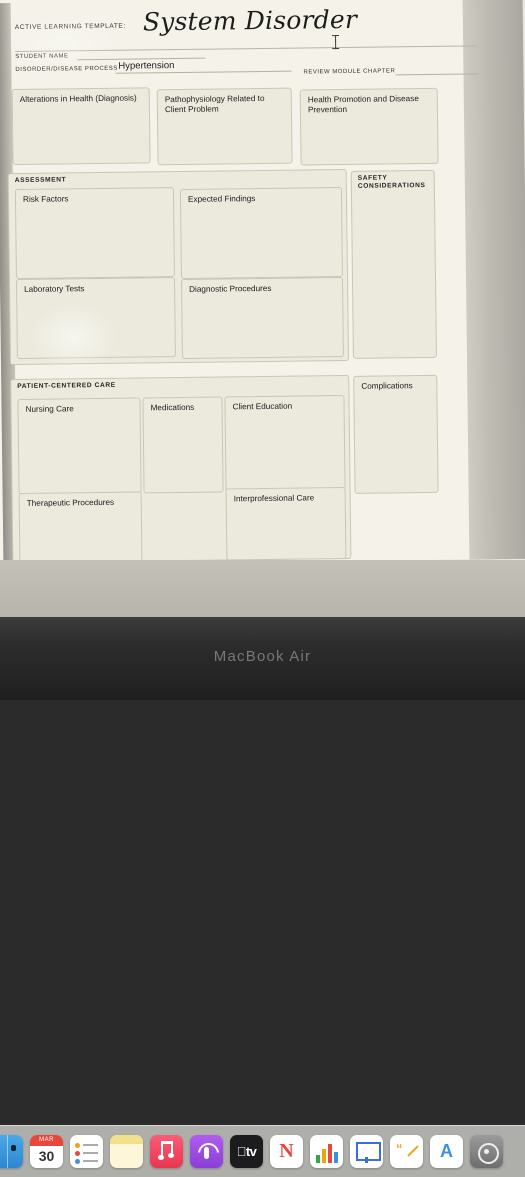  I want to click on keynote-icon, so click(366, 1151).